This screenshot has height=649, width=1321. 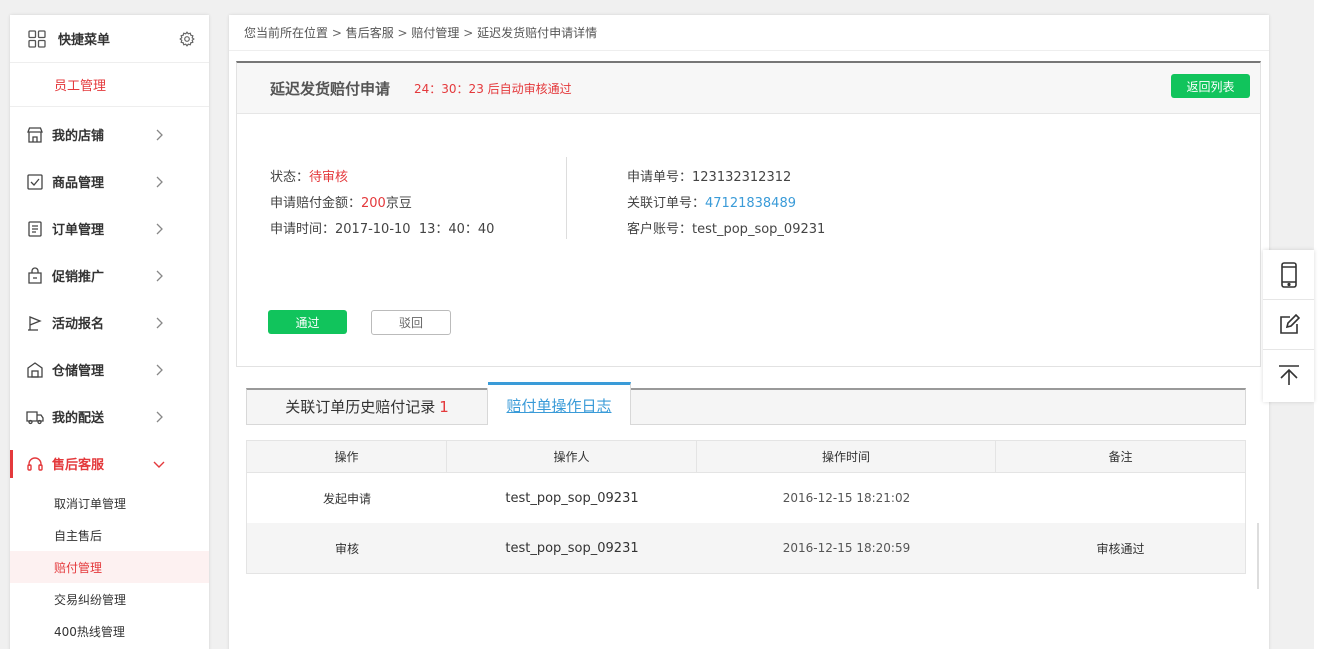 I want to click on sidebar-item-orders: 订单管理, so click(x=109, y=228).